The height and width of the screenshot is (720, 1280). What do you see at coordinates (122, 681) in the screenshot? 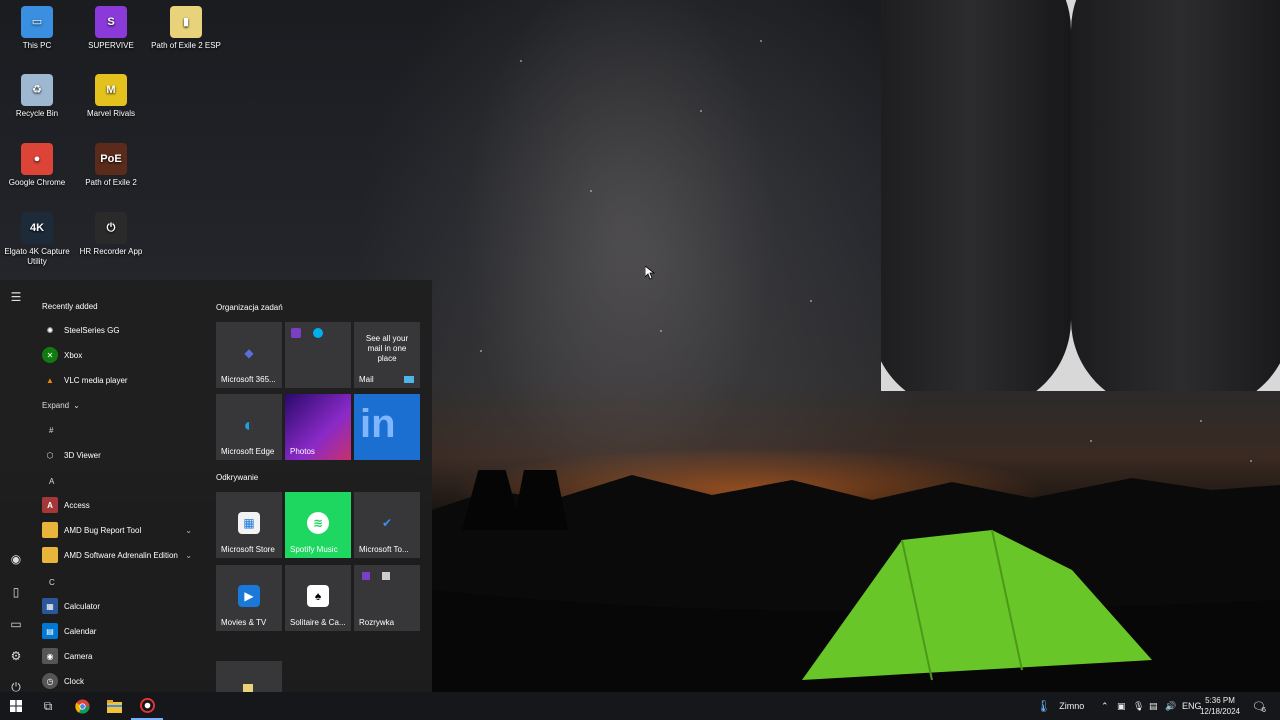
I see `list-item-clock: ◷ Clock` at bounding box center [122, 681].